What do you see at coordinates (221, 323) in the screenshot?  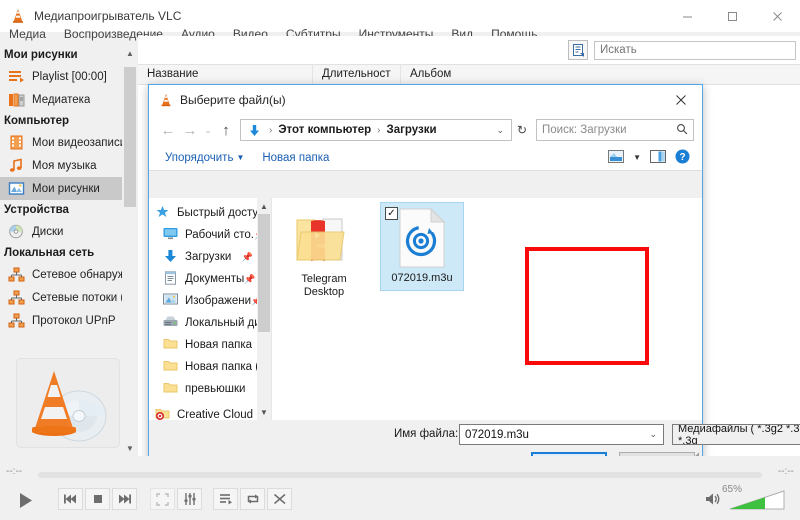 I see `nav-item-label: Локальный дис` at bounding box center [221, 323].